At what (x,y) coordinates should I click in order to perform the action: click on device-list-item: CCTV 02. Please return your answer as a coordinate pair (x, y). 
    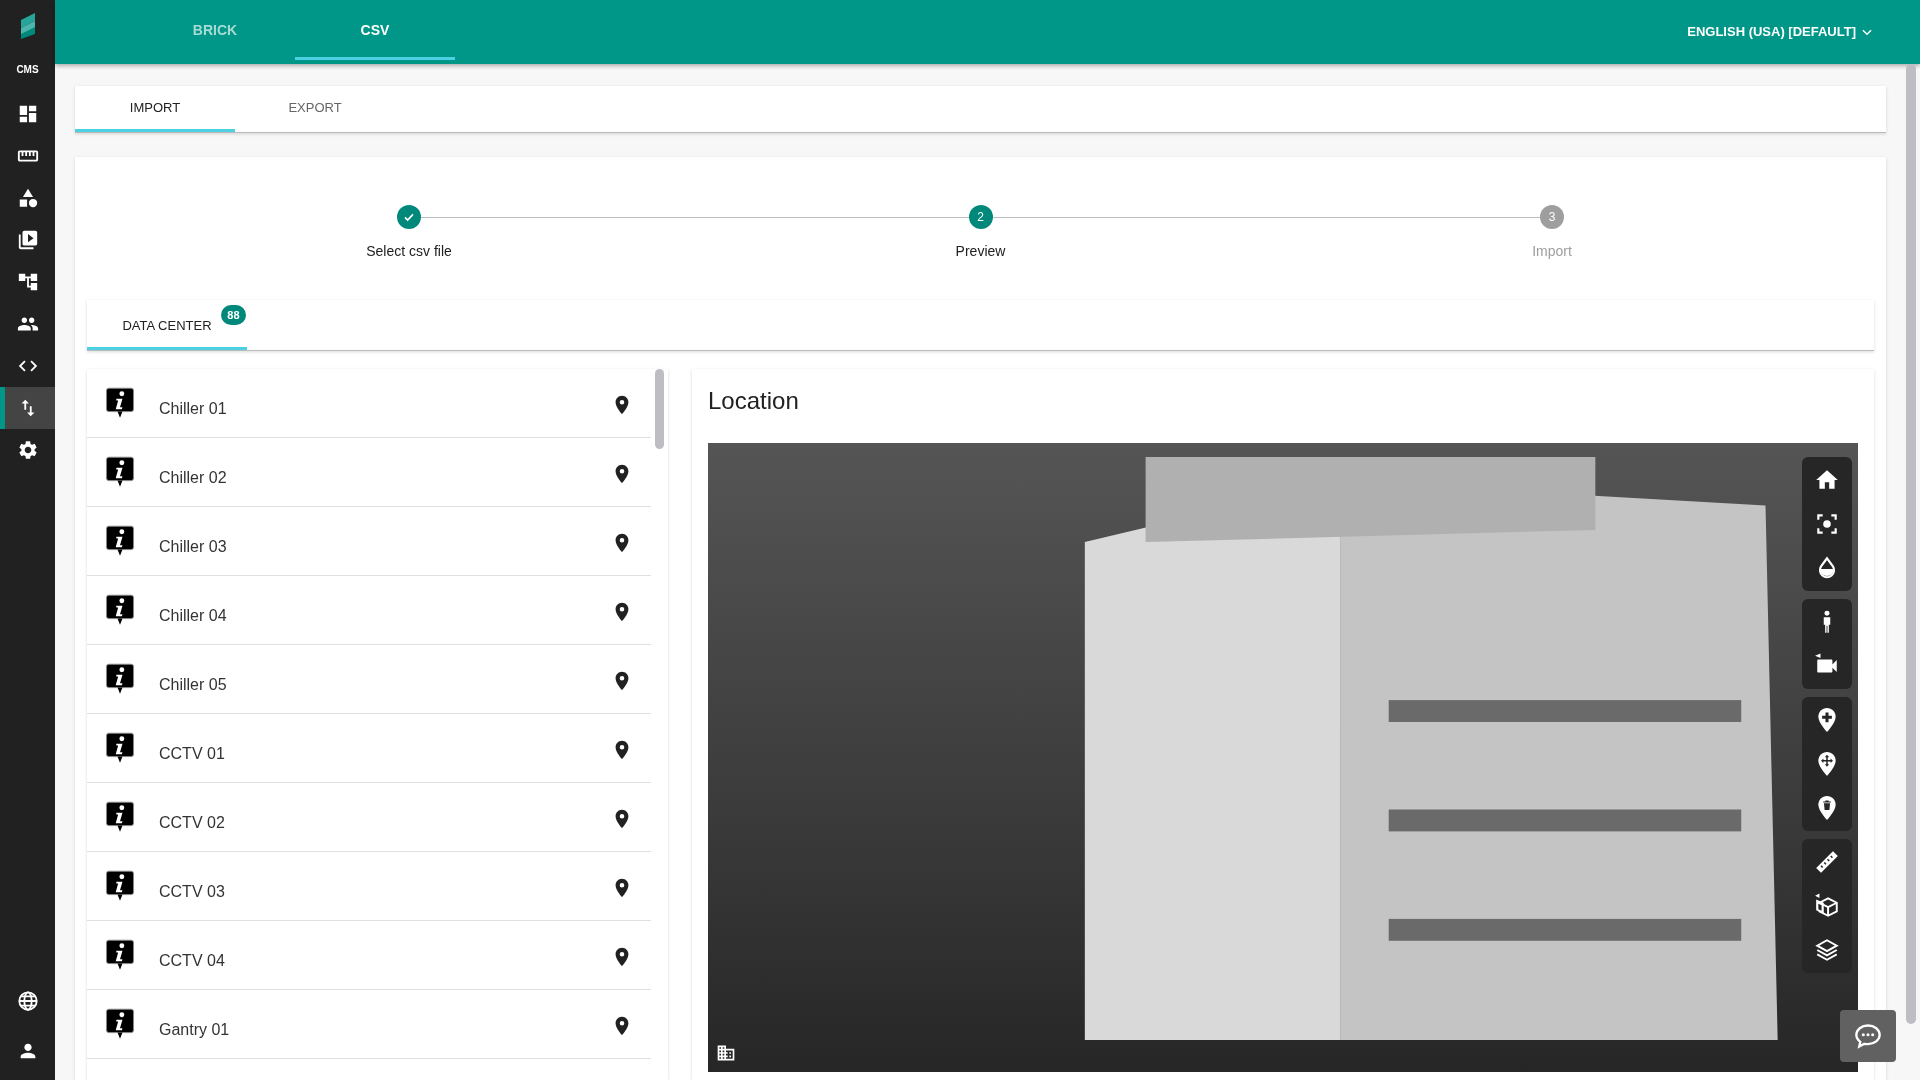
    Looking at the image, I should click on (369, 817).